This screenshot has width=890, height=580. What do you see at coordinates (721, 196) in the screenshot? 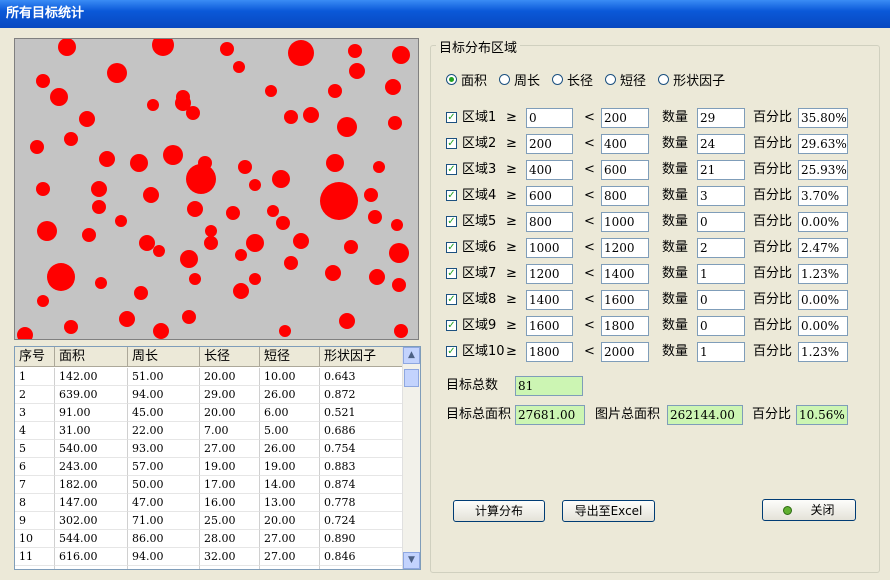
I see `region-count-field: 3` at bounding box center [721, 196].